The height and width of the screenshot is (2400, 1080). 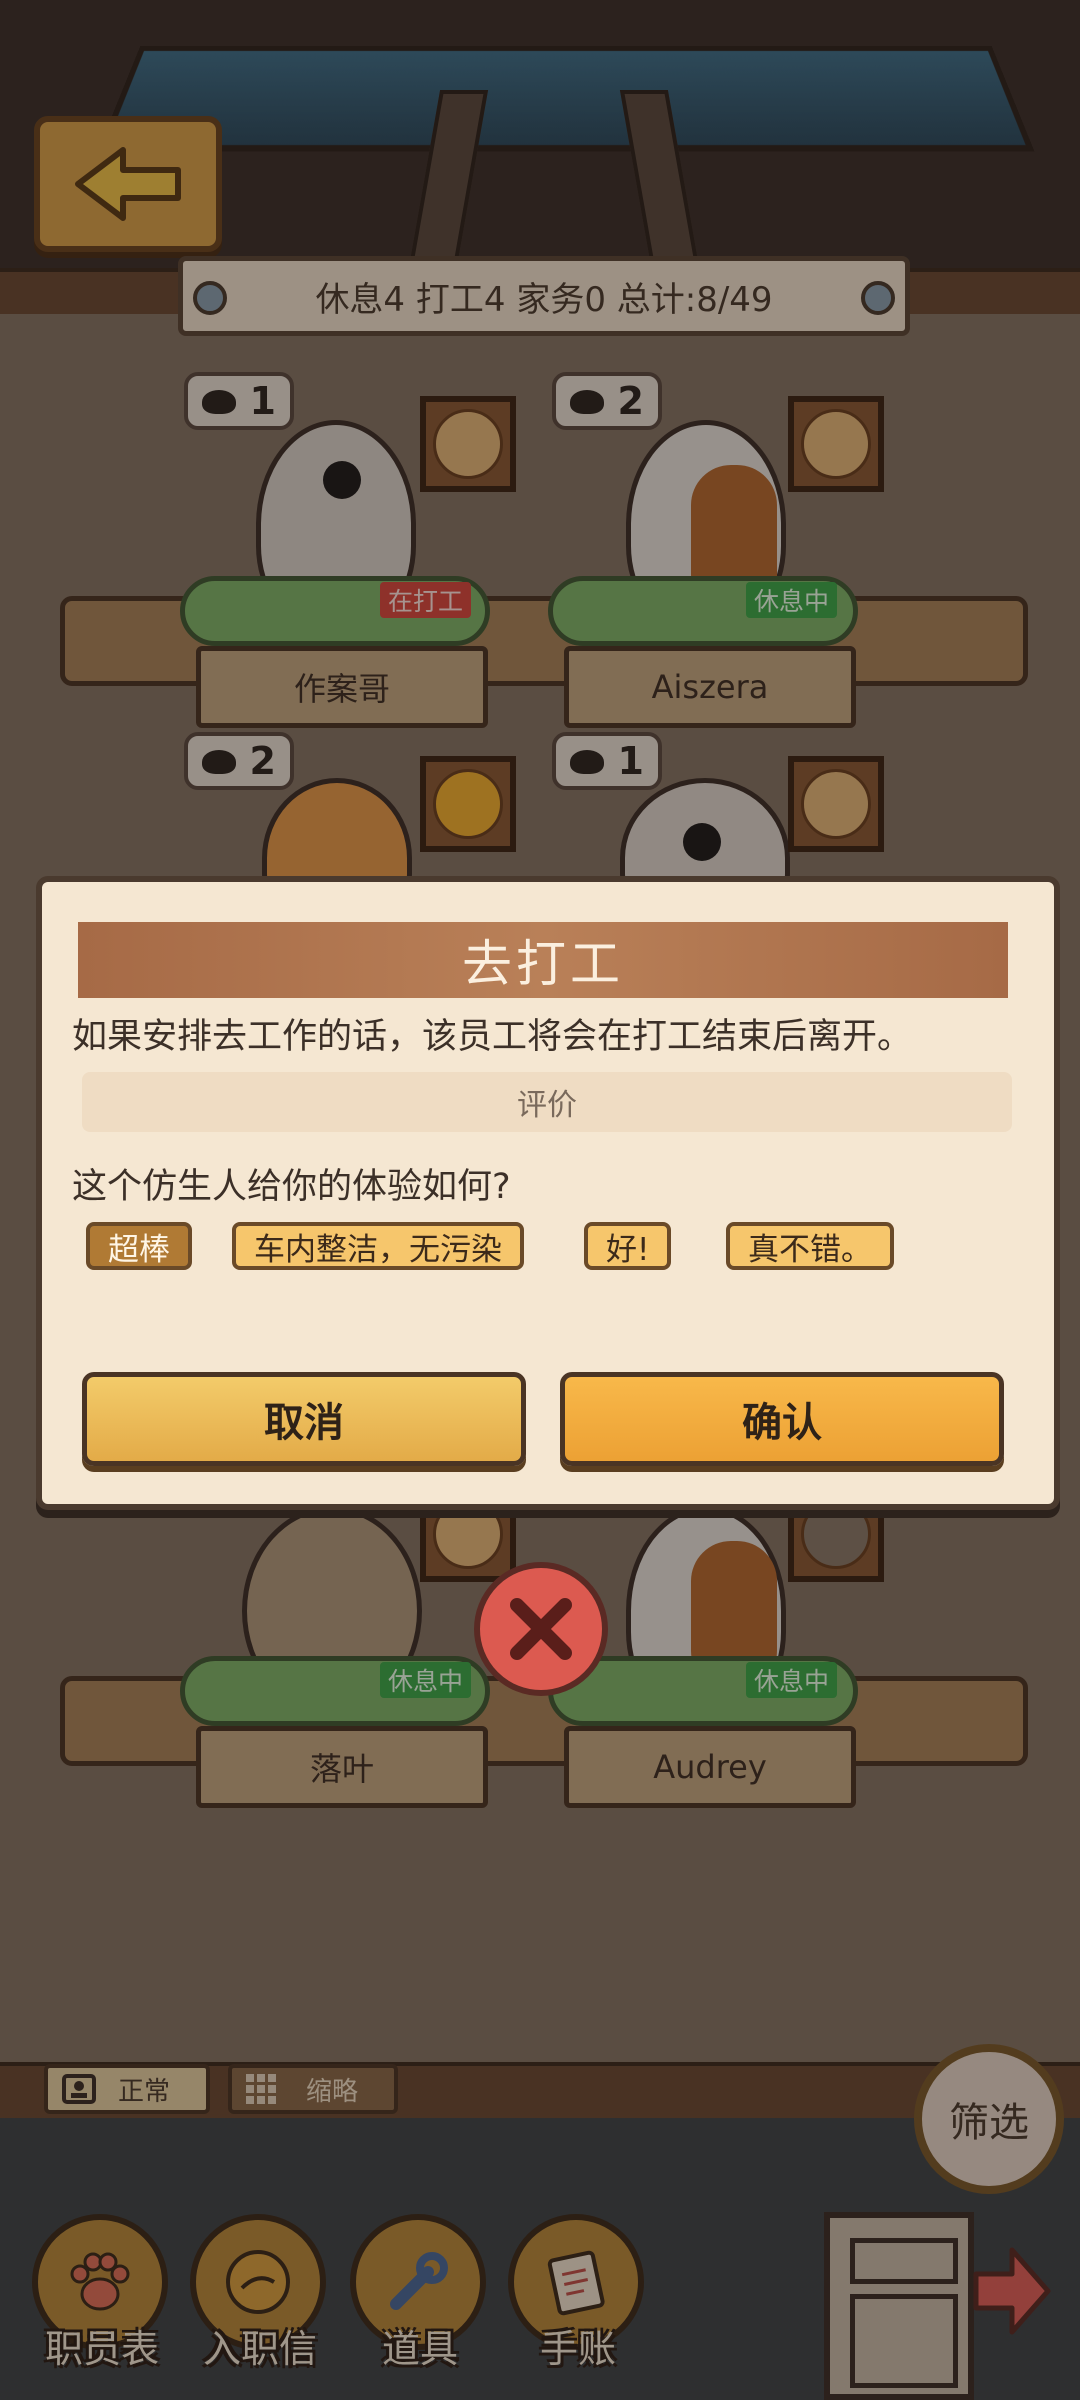 What do you see at coordinates (139, 1246) in the screenshot?
I see `review-tag: 超棒` at bounding box center [139, 1246].